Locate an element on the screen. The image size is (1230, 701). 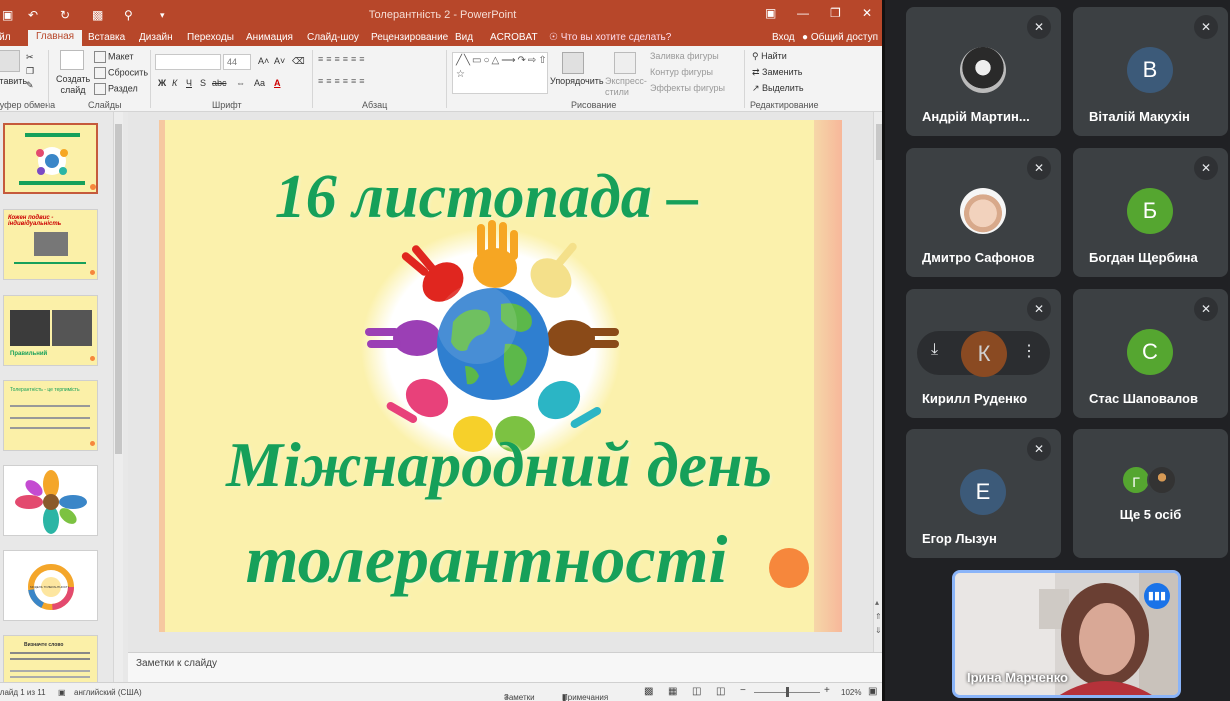
share-button: ● Общий доступ is located at coordinates (840, 37).